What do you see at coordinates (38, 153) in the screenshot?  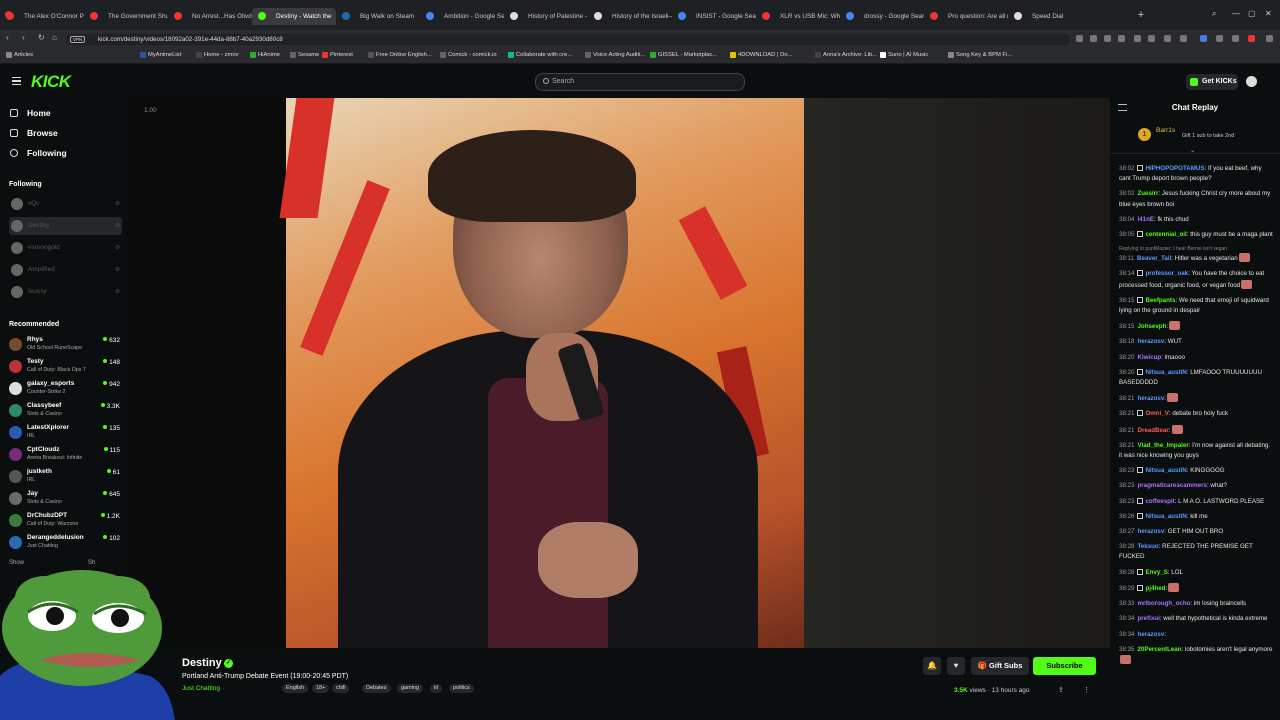 I see `sidebar-following: Following` at bounding box center [38, 153].